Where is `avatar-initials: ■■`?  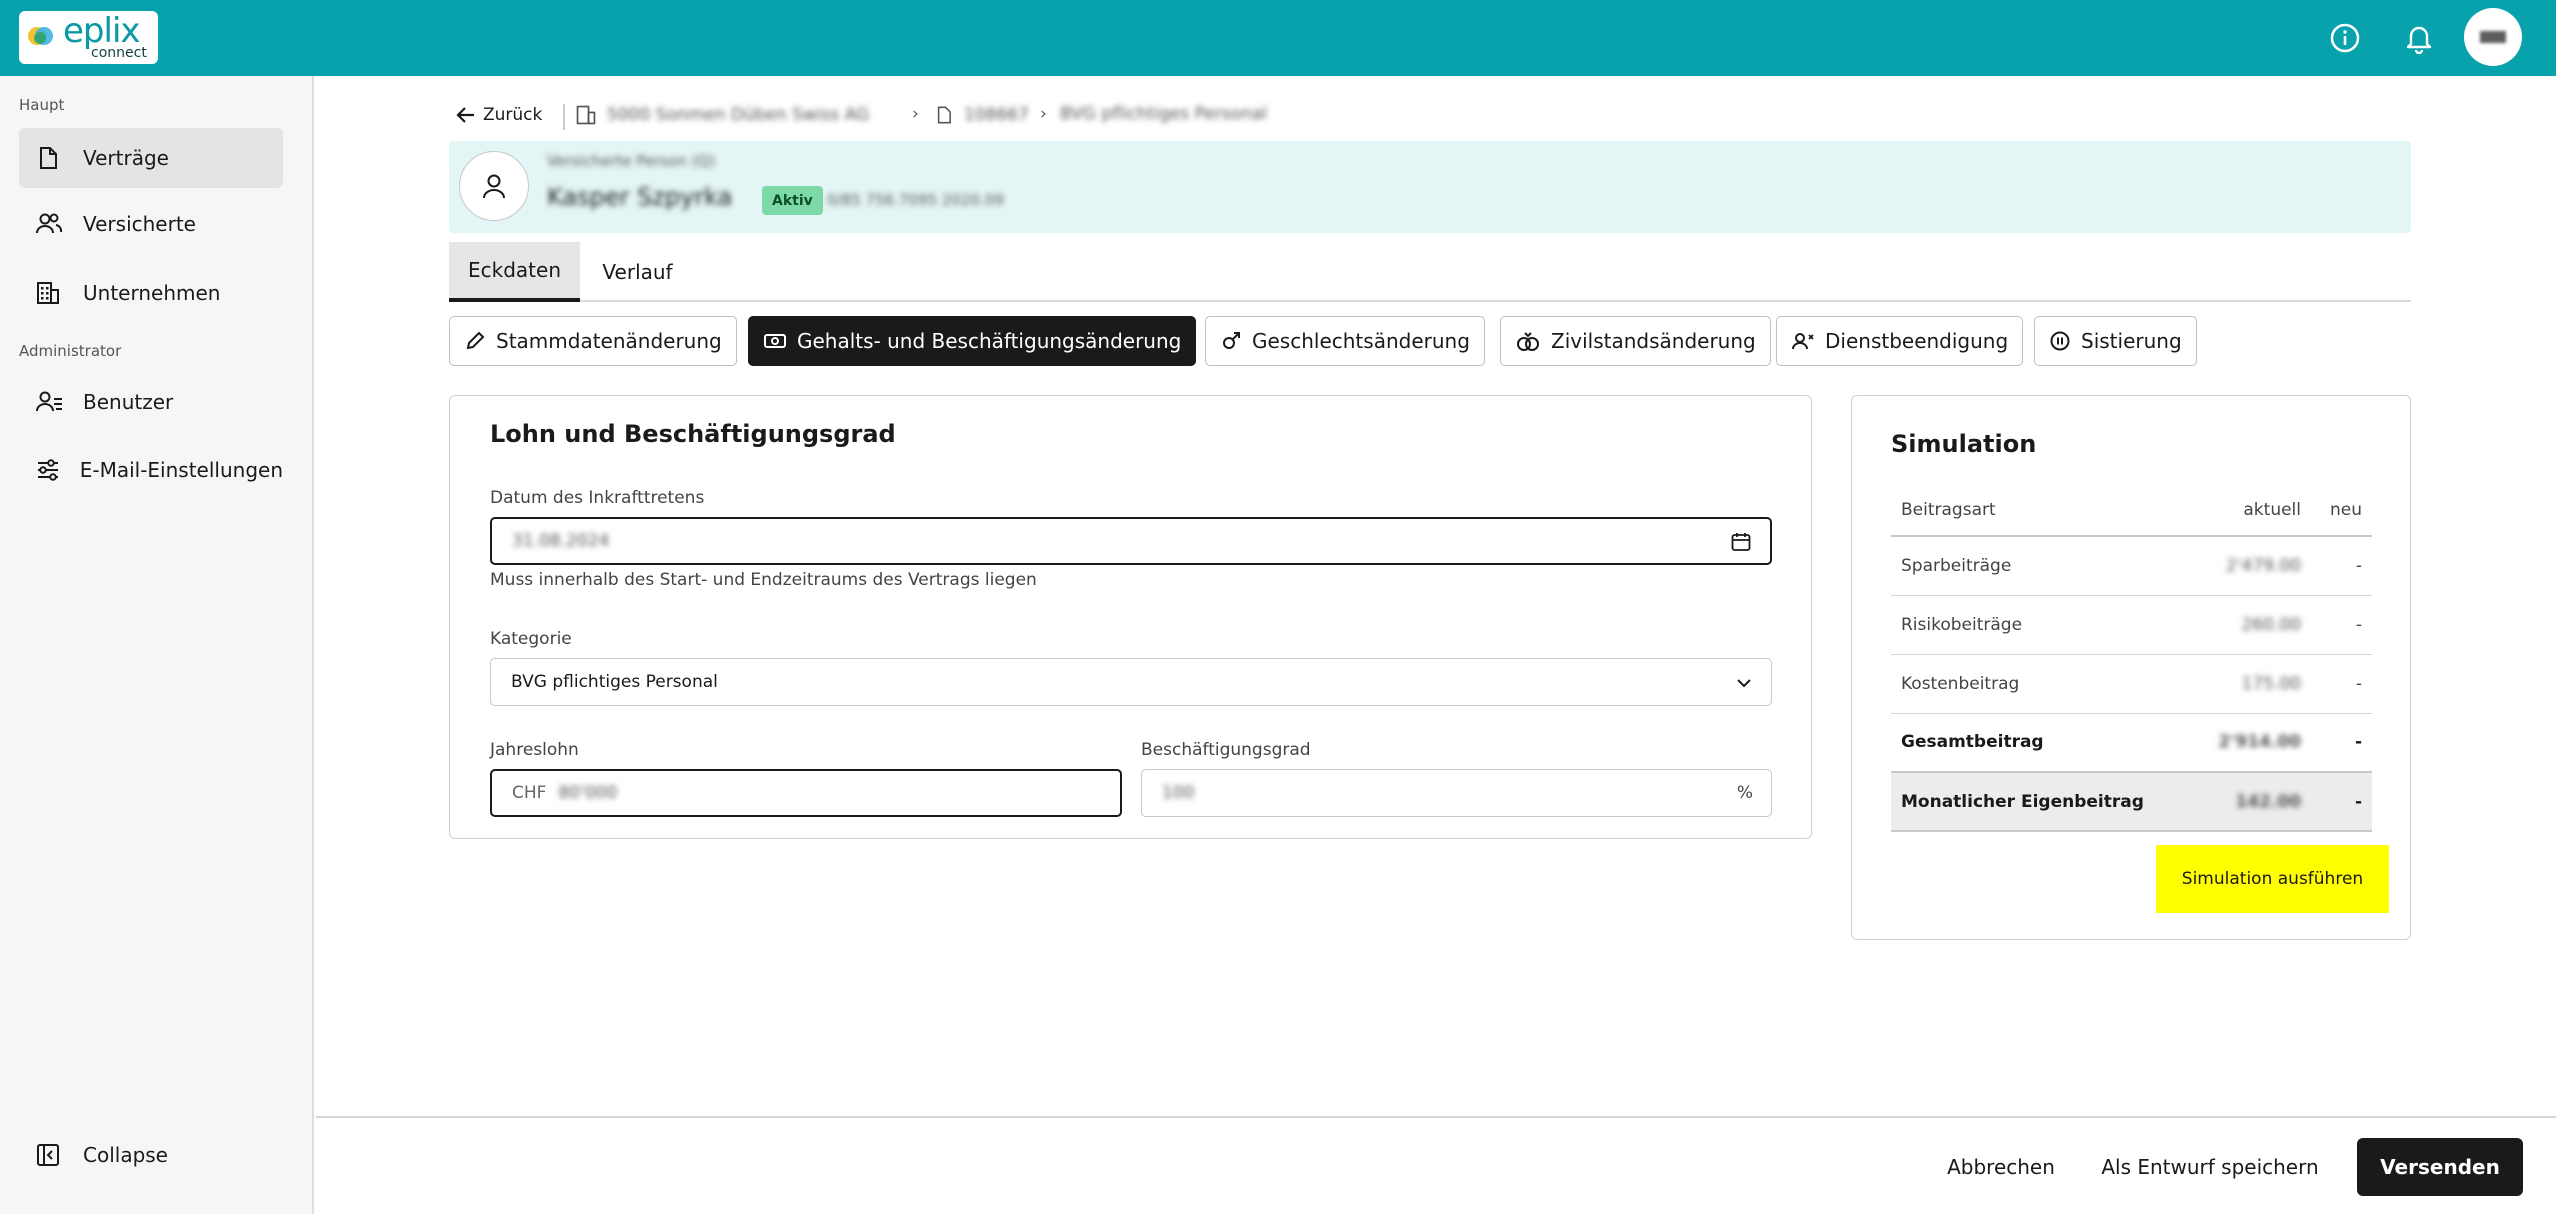 avatar-initials: ■■ is located at coordinates (2493, 37).